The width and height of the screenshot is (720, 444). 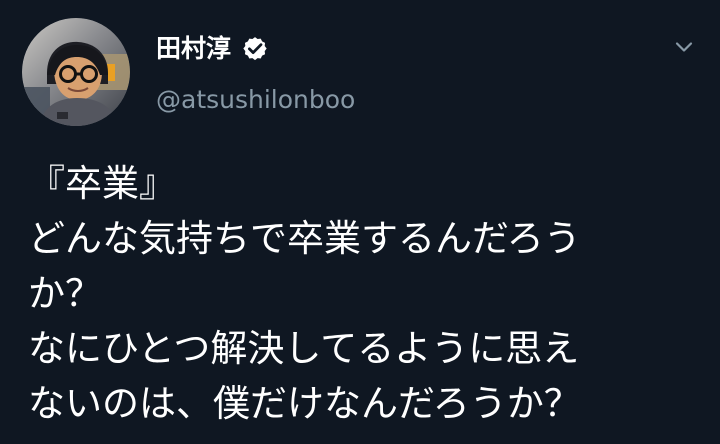 I want to click on author-display-name: 田村淳, so click(x=193, y=49).